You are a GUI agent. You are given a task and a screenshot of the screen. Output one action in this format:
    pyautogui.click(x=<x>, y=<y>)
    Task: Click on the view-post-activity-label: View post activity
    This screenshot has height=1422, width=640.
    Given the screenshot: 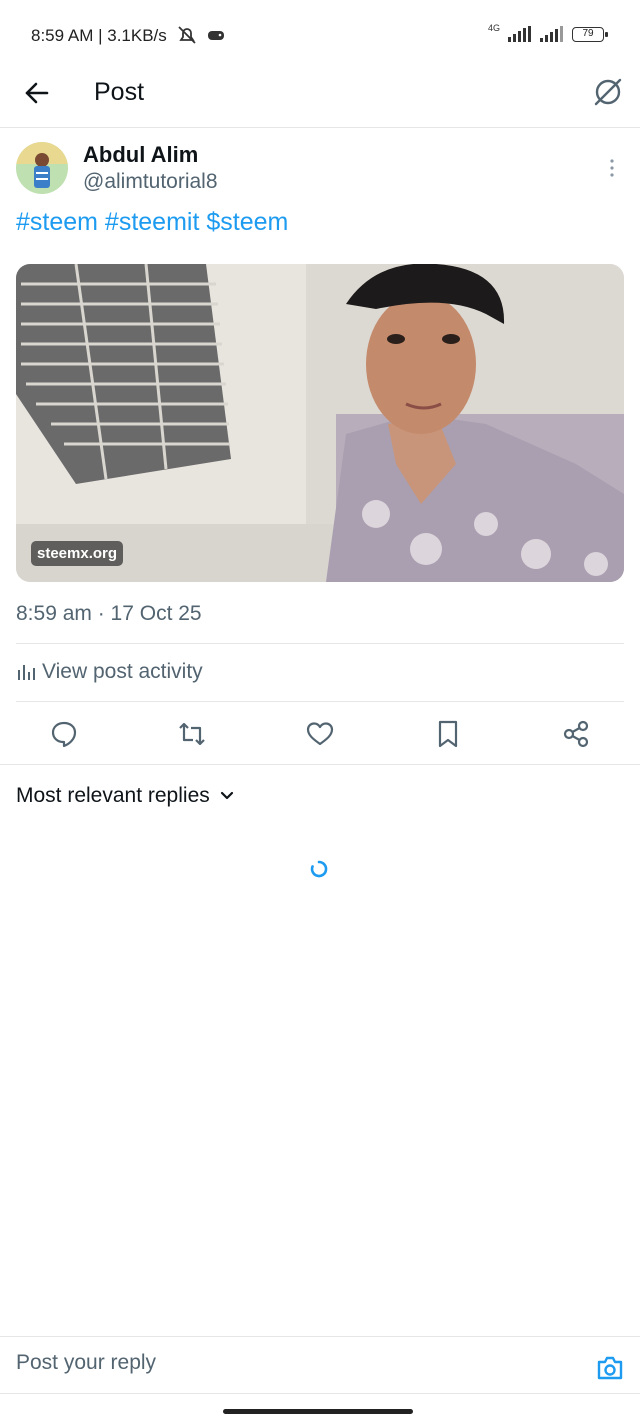 What is the action you would take?
    pyautogui.click(x=122, y=671)
    